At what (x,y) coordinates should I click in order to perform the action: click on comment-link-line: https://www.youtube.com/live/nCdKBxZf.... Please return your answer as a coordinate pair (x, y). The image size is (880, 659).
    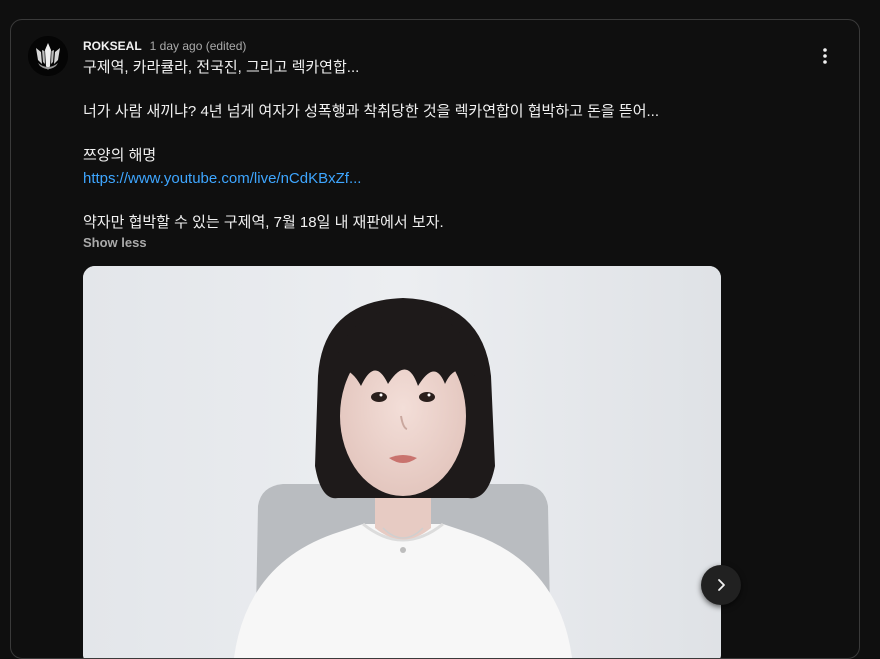
    Looking at the image, I should click on (222, 179).